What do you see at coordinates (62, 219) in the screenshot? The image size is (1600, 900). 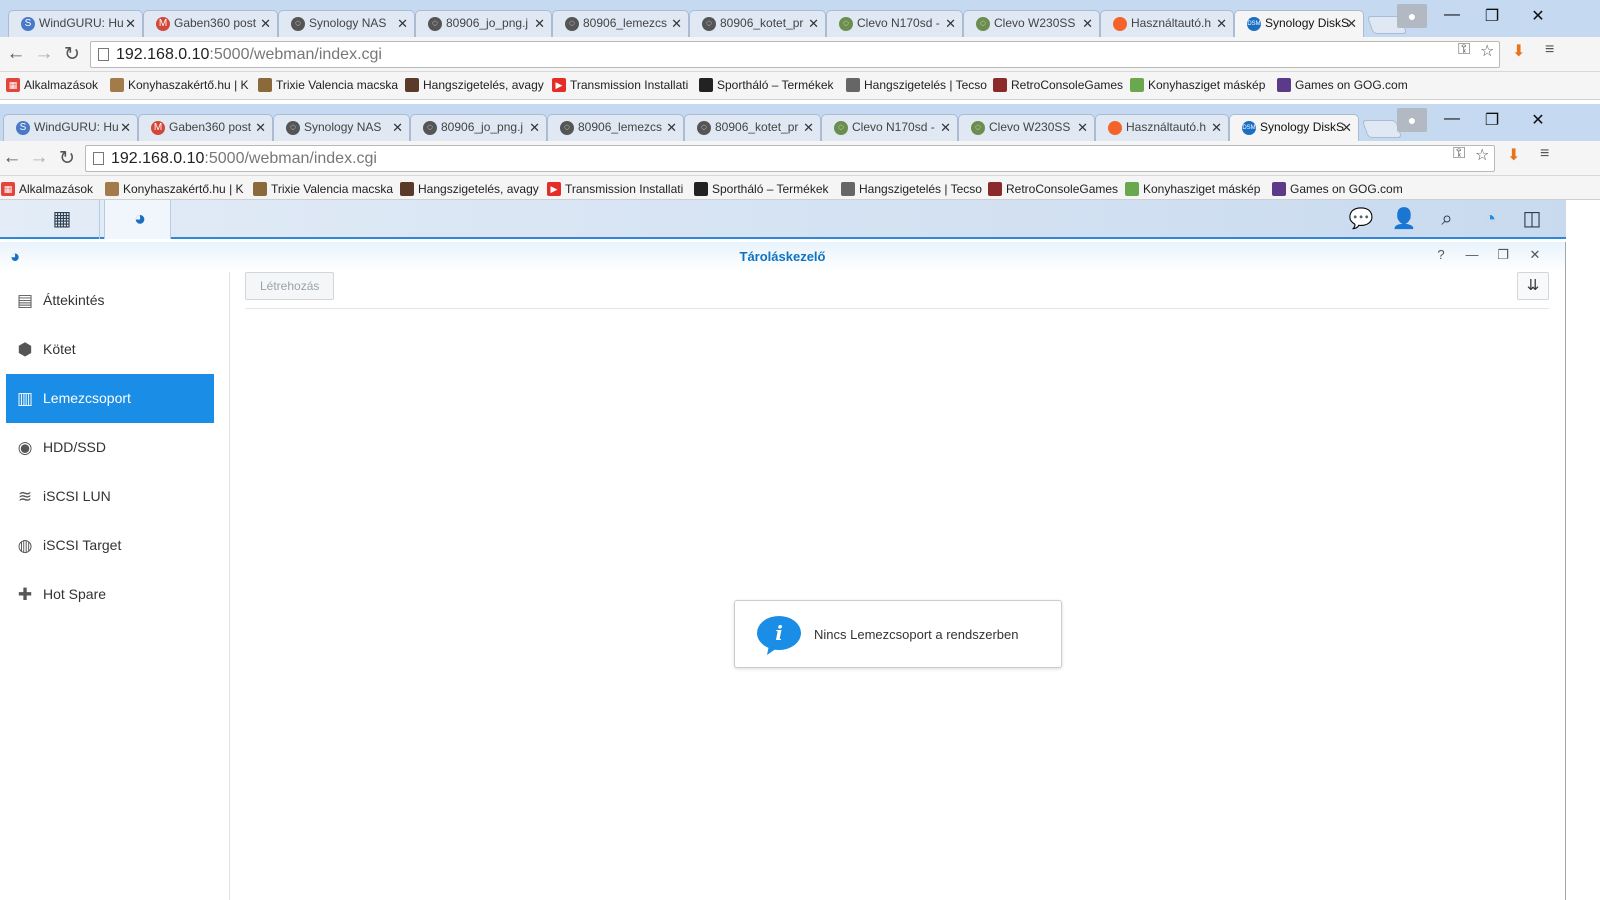 I see `main-menu-button: ▦` at bounding box center [62, 219].